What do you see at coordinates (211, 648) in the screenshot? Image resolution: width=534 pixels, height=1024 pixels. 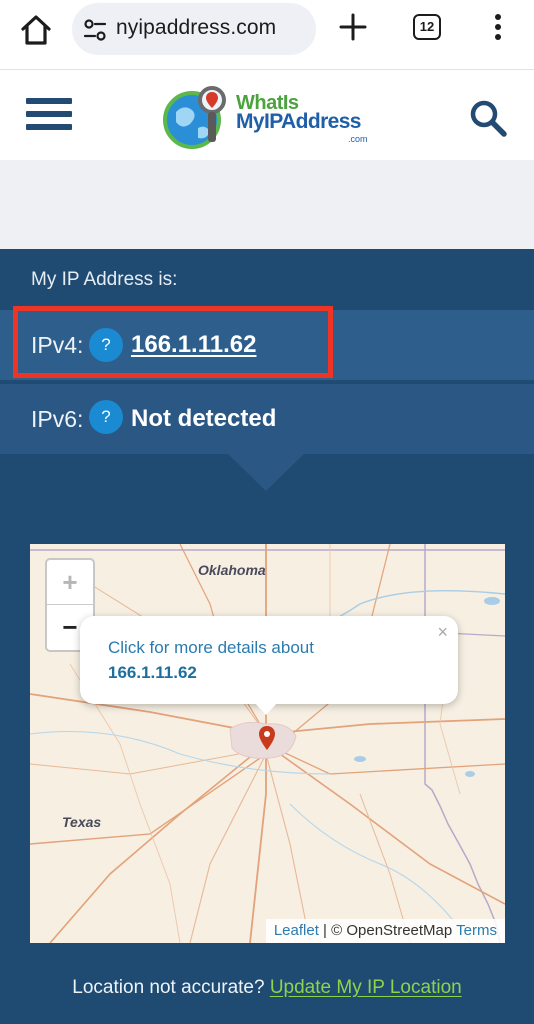 I see `popup-details-text: Click for more details about` at bounding box center [211, 648].